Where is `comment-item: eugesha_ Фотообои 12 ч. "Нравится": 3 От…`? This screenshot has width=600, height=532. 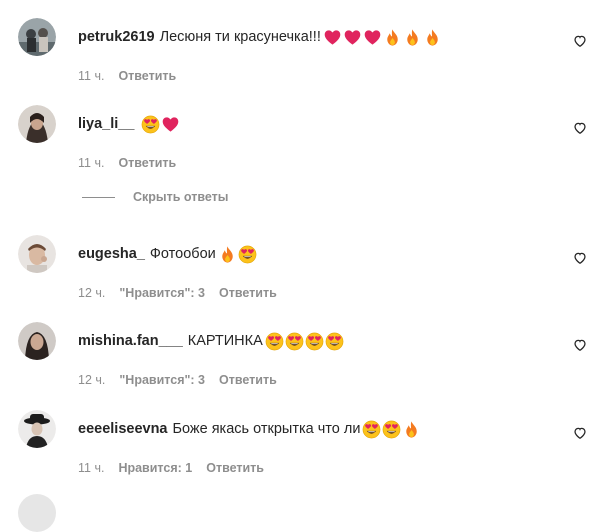
comment-item: eugesha_ Фотообои 12 ч. "Нравится": 3 От… is located at coordinates (300, 270).